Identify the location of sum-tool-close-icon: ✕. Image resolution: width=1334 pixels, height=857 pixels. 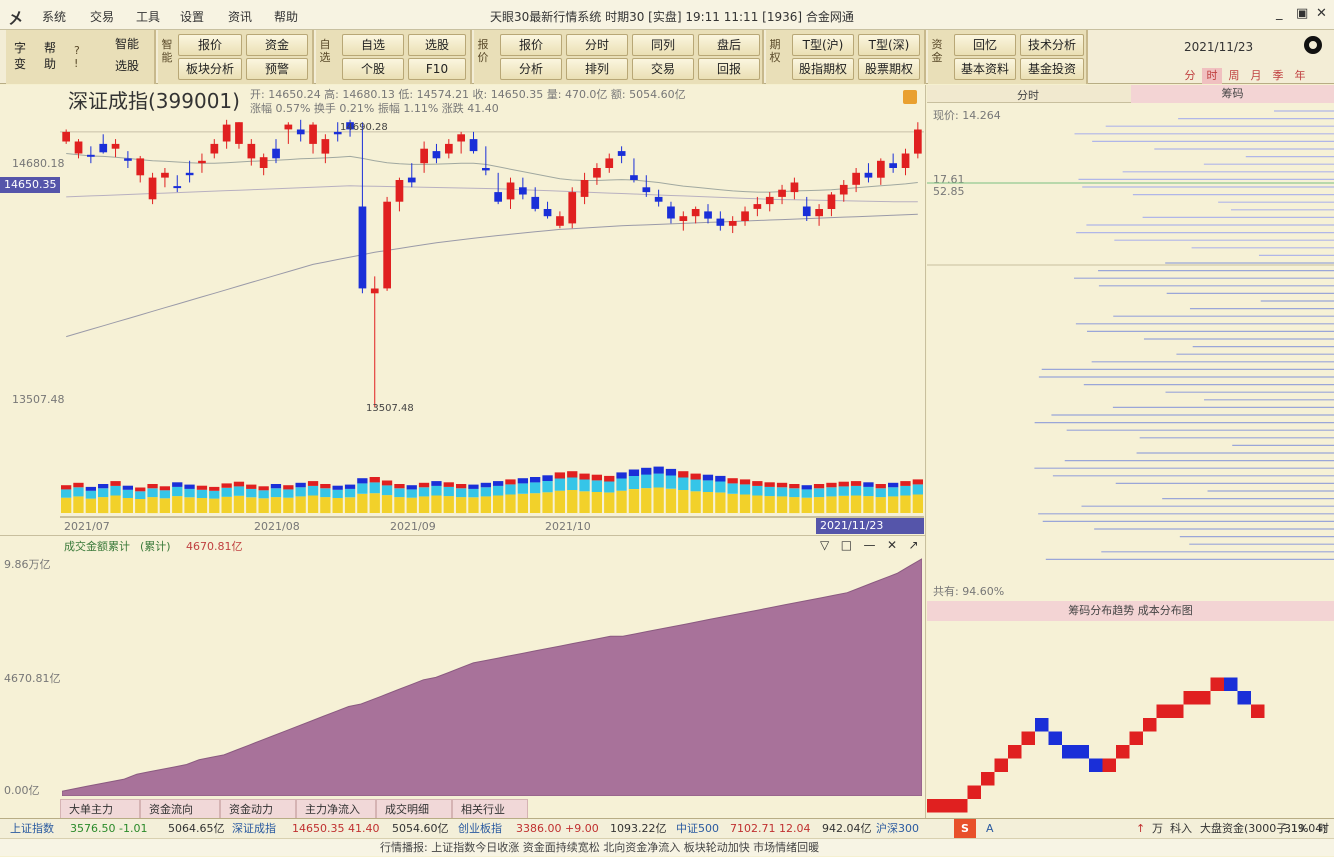
(892, 545).